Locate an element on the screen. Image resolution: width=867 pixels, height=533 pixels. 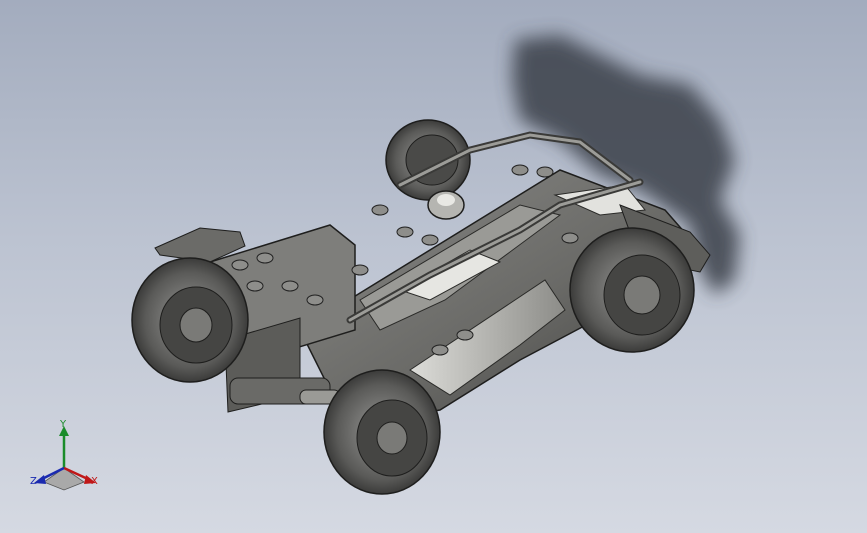
y-axis-label: Y is located at coordinates (63, 424).